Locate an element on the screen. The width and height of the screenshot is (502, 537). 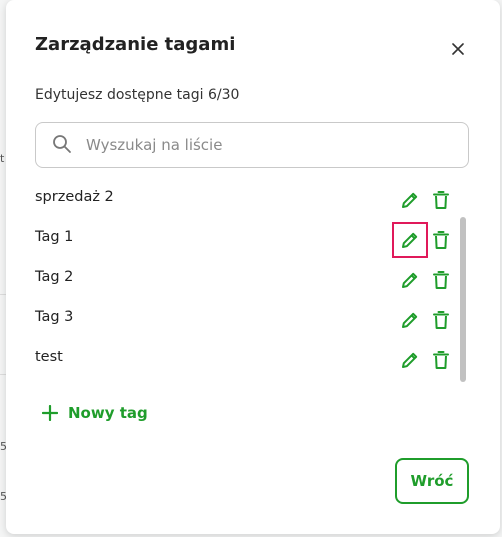
back-button: Wróć is located at coordinates (432, 481).